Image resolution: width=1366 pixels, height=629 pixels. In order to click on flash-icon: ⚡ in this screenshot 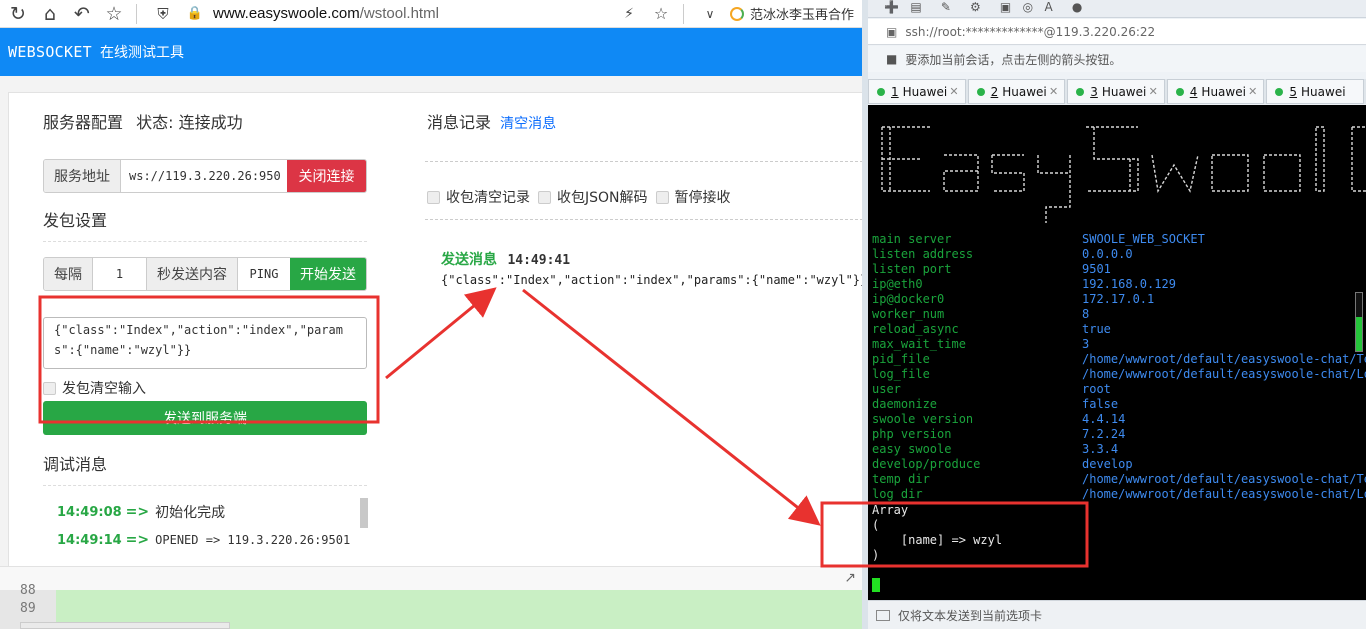, I will do `click(629, 14)`.